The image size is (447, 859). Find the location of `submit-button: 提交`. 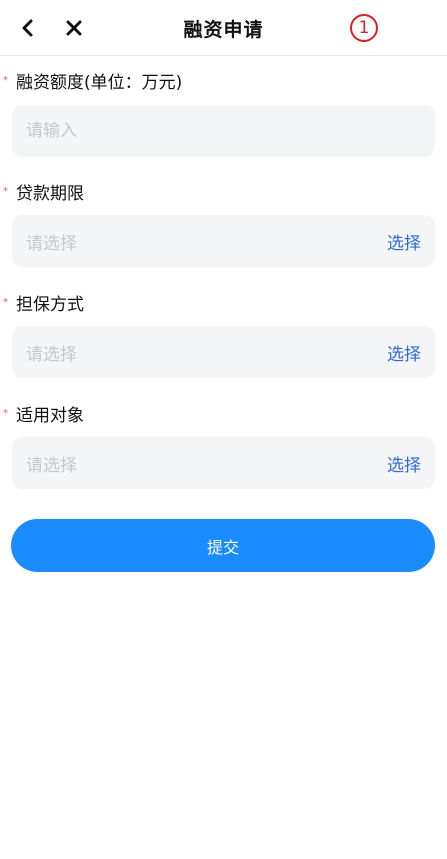

submit-button: 提交 is located at coordinates (223, 545).